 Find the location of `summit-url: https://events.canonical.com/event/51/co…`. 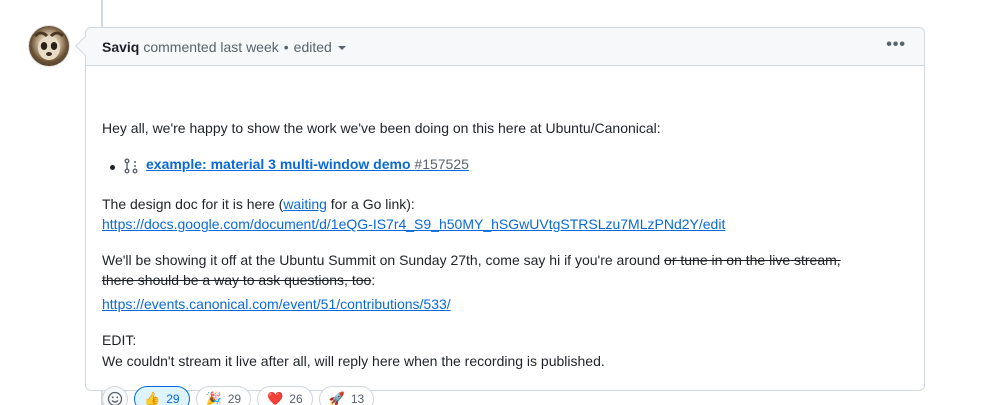

summit-url: https://events.canonical.com/event/51/co… is located at coordinates (276, 304).